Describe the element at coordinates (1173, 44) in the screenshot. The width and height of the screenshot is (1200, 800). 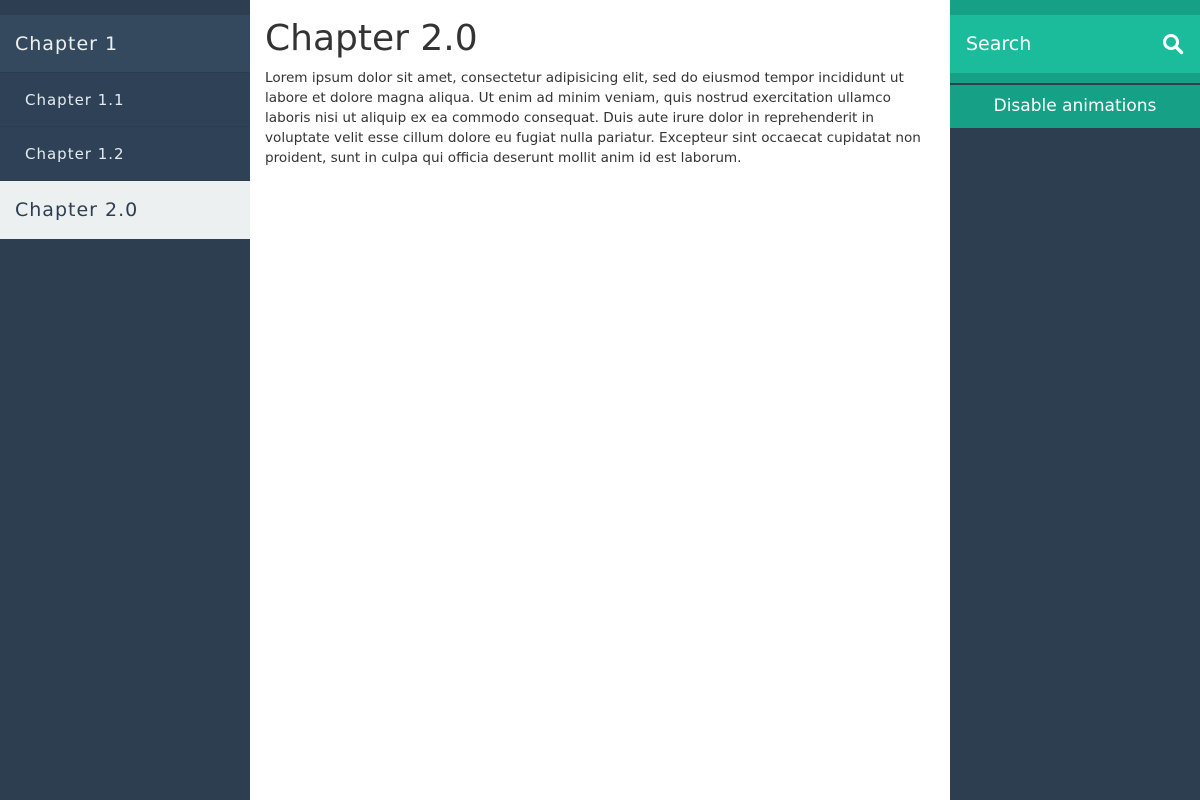
I see `search-icon` at that location.